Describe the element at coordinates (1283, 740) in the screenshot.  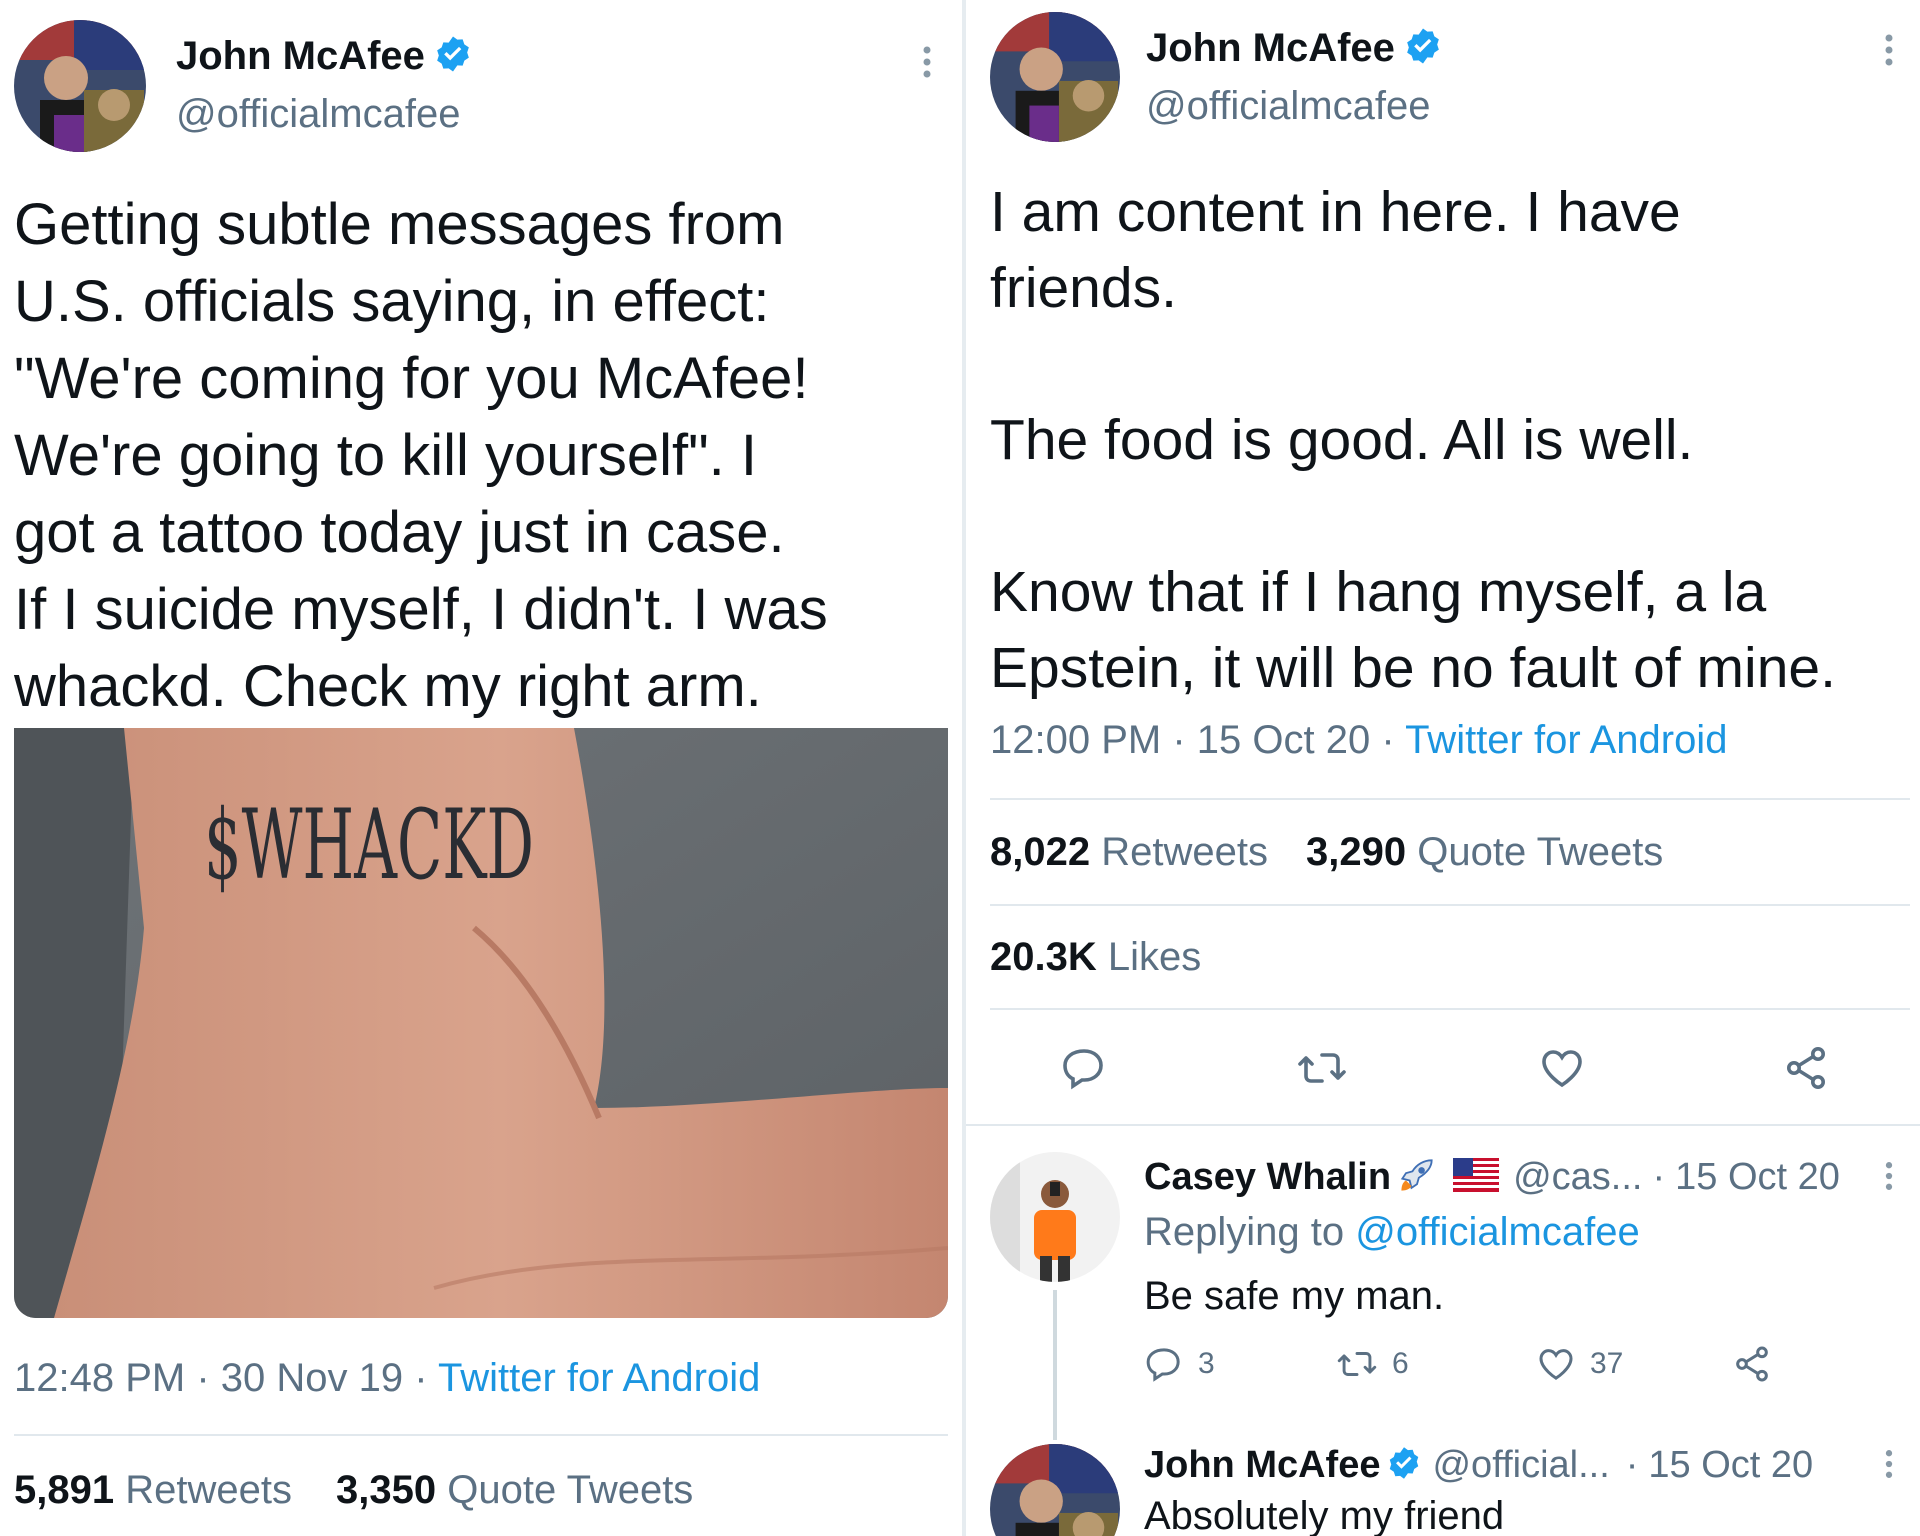
I see `tweet-date: 15 Oct 20` at that location.